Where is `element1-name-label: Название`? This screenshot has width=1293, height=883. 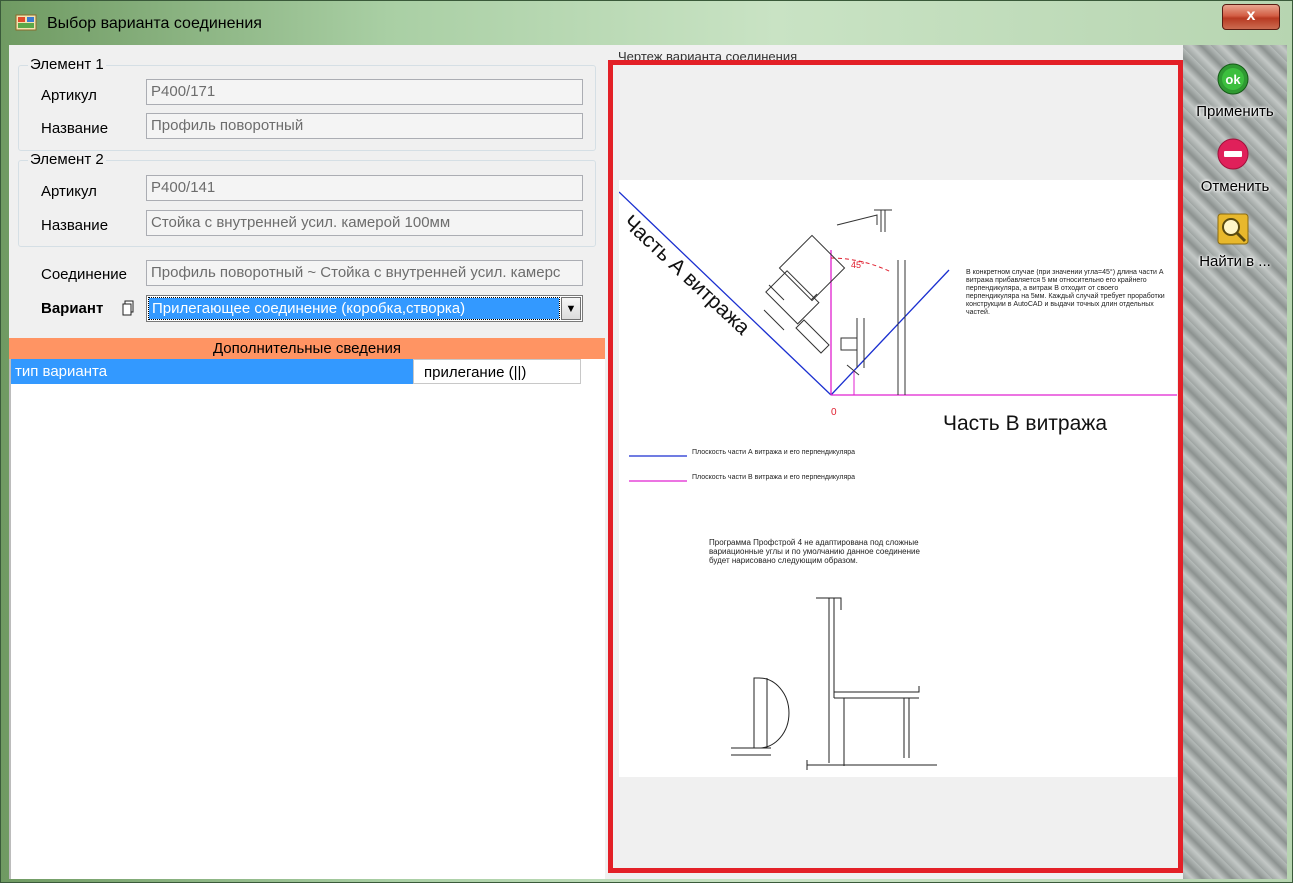 element1-name-label: Название is located at coordinates (75, 128).